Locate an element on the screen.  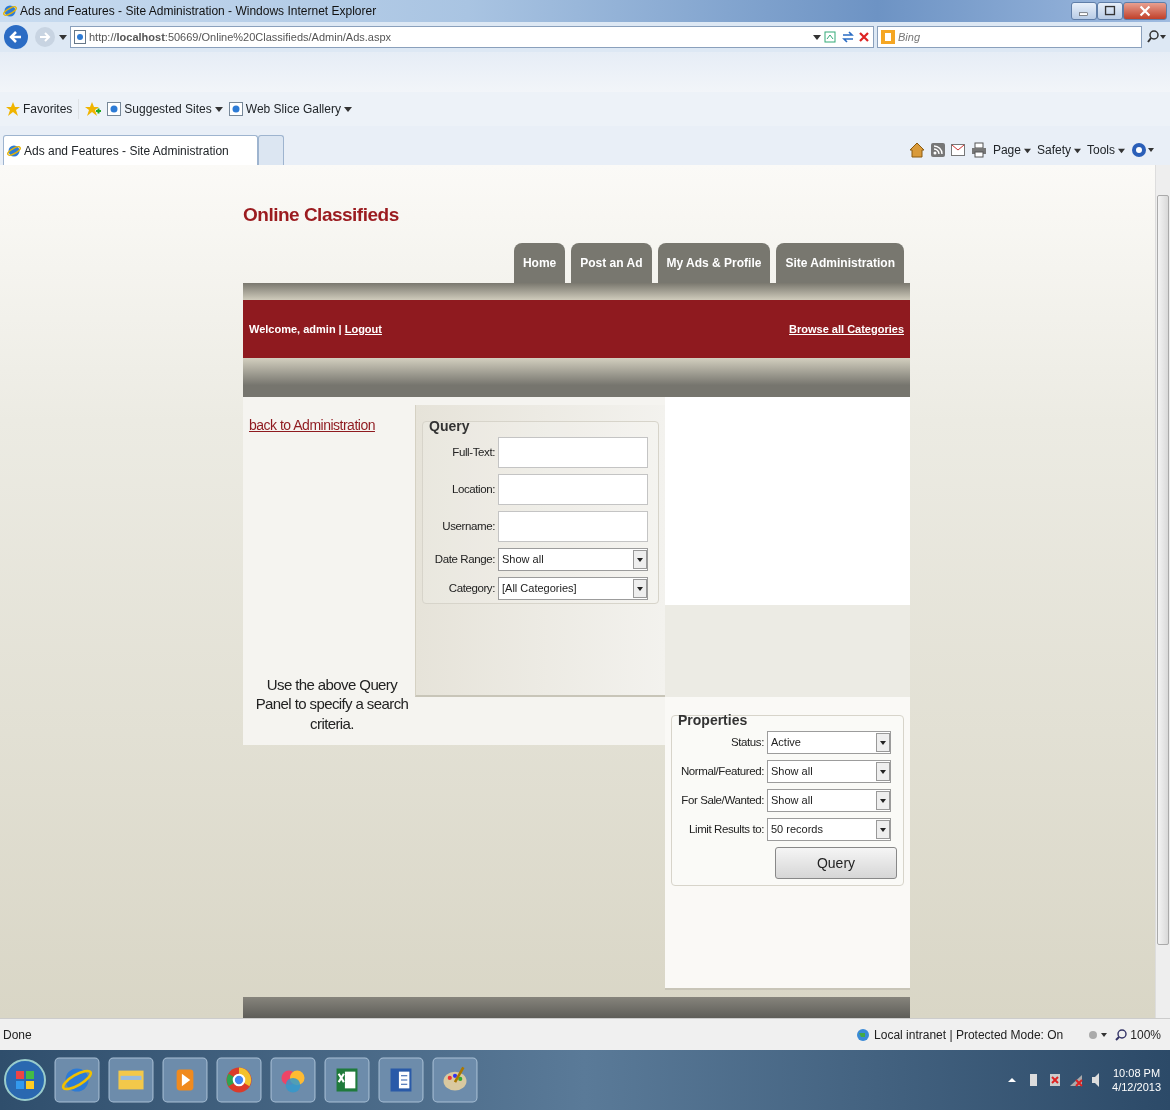
folder-icon is located at coordinates (131, 1080).